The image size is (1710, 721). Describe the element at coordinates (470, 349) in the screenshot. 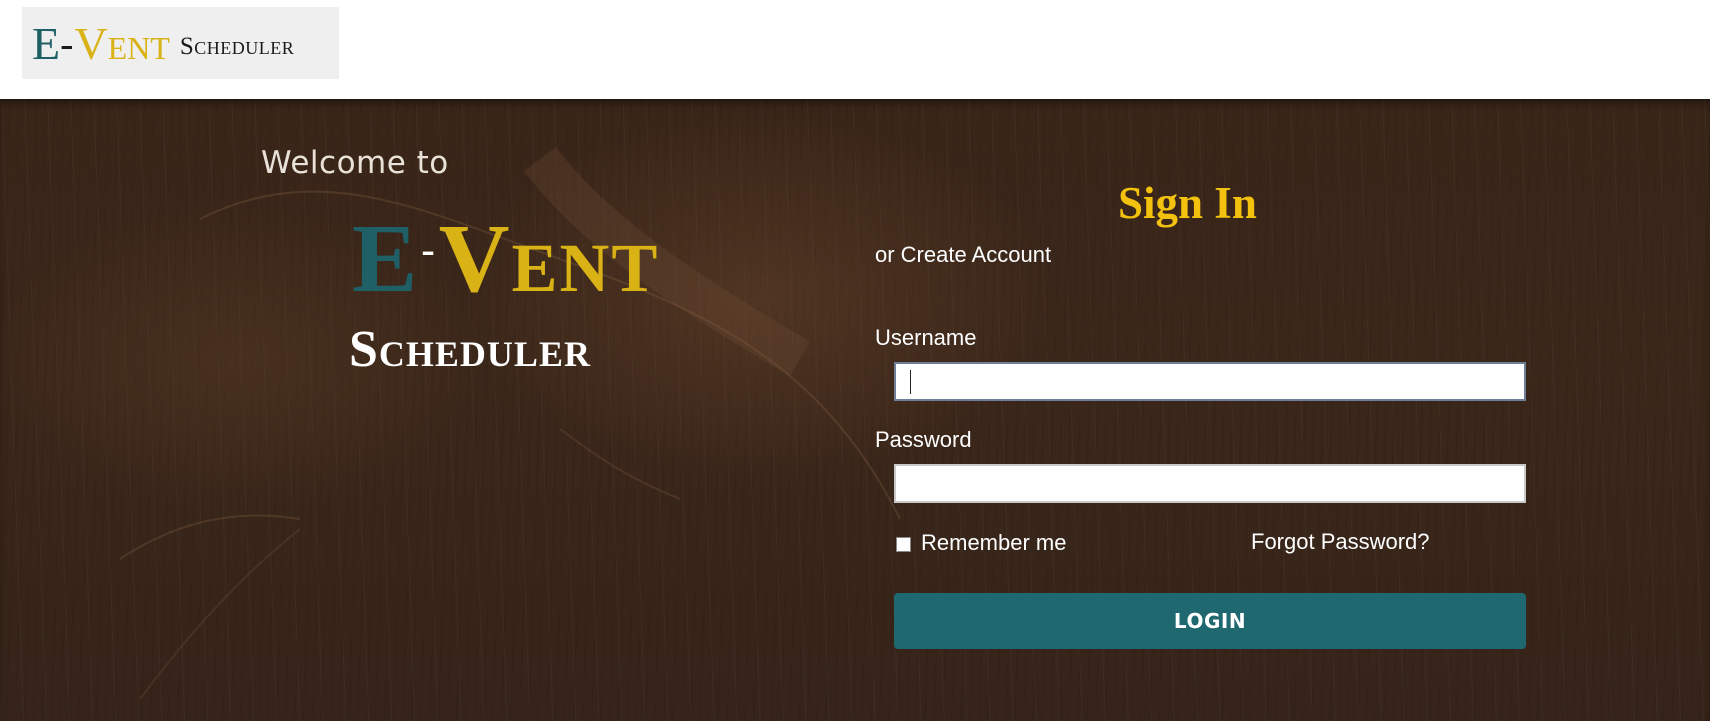

I see `hero-logo-word-scheduler: Scheduler` at that location.